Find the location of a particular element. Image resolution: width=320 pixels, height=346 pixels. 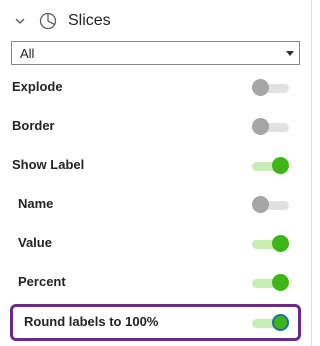

show-label-label: Show Label is located at coordinates (48, 164).